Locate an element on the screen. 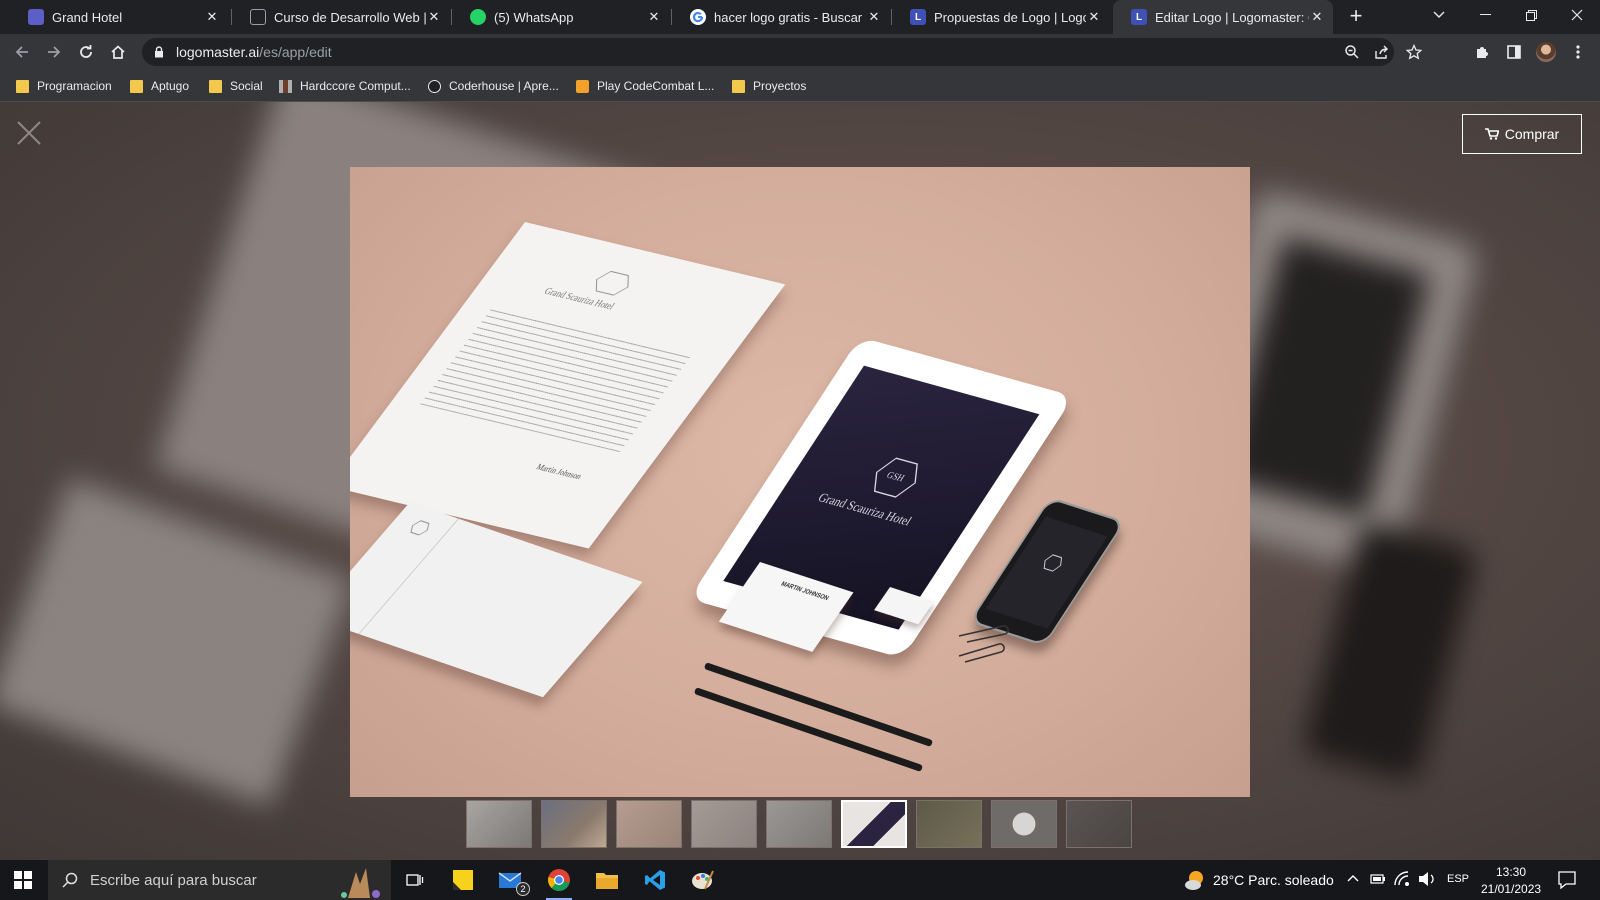 The image size is (1600, 900). profile-avatar is located at coordinates (1546, 52).